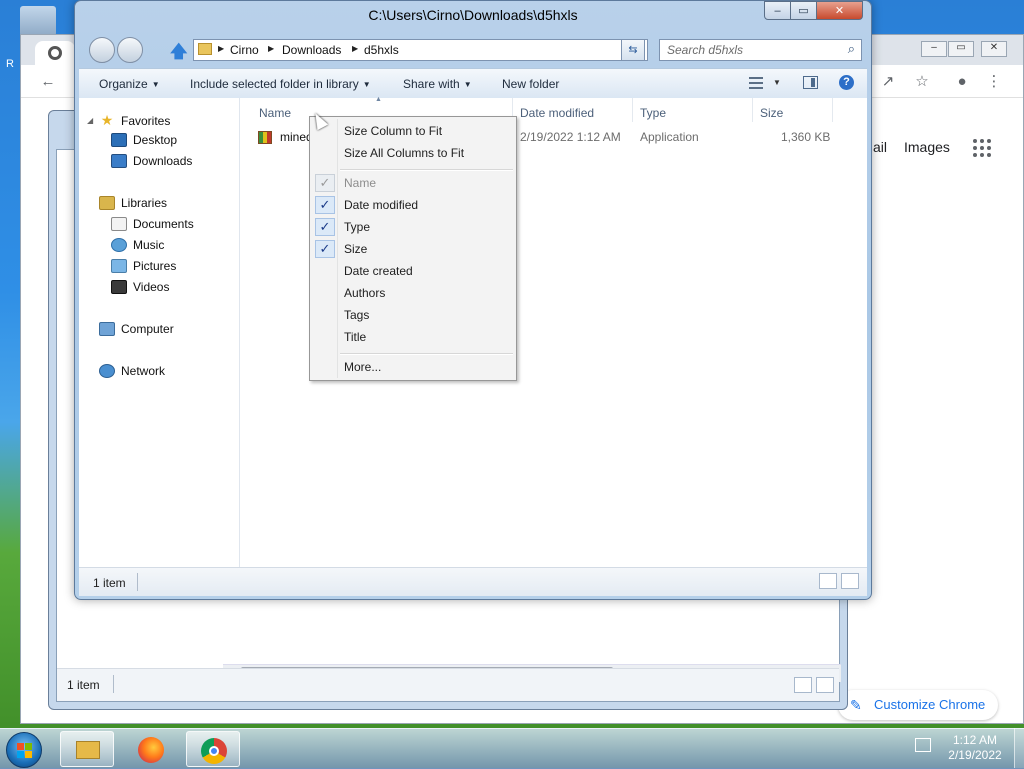 Image resolution: width=1024 pixels, height=769 pixels. I want to click on column-type: Type, so click(653, 118).